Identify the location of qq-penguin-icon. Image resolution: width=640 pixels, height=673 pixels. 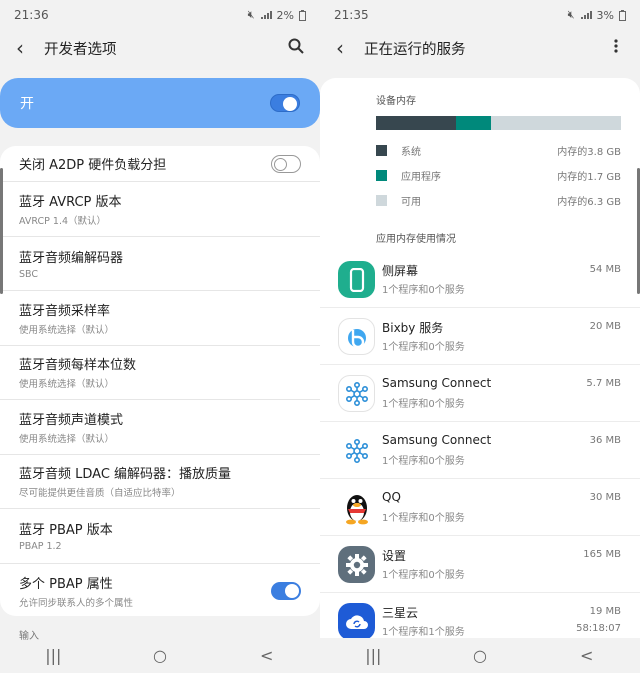
(356, 507).